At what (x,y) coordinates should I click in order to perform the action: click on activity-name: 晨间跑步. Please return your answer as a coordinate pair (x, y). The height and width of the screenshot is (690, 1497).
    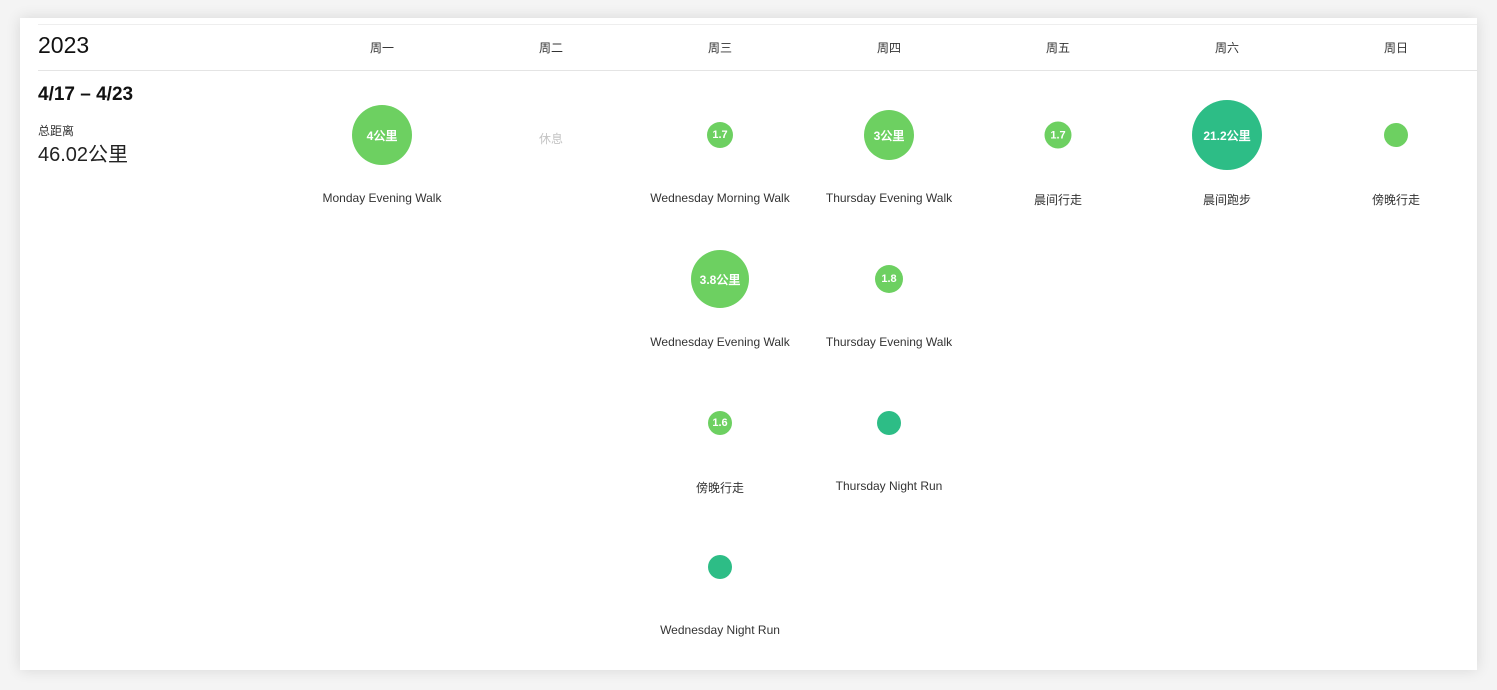
    Looking at the image, I should click on (1227, 199).